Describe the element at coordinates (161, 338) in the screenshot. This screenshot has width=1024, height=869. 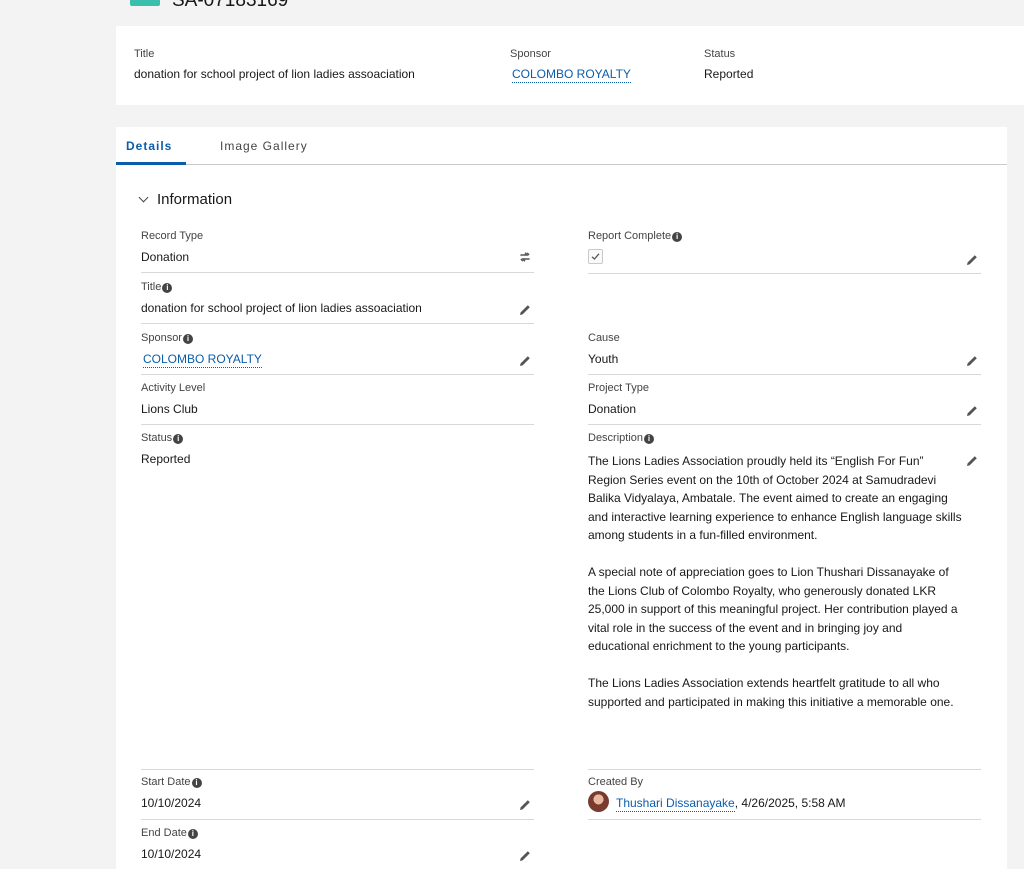
I see `field-label: Sponsor` at that location.